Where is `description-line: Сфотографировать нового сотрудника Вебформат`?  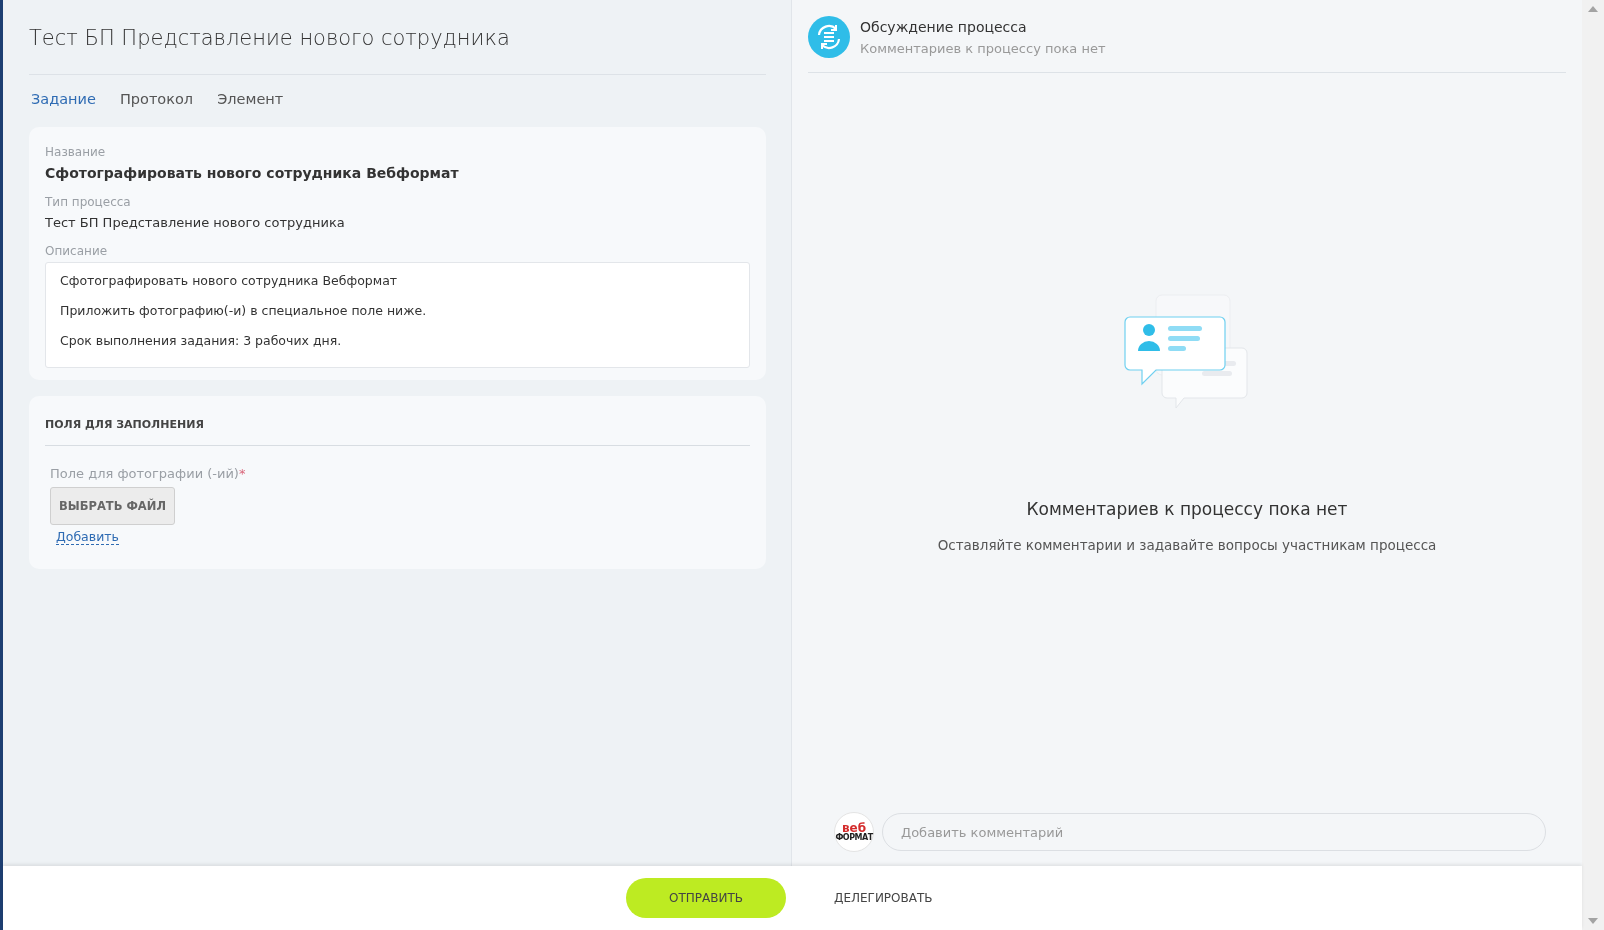
description-line: Сфотографировать нового сотрудника Вебформат is located at coordinates (229, 280).